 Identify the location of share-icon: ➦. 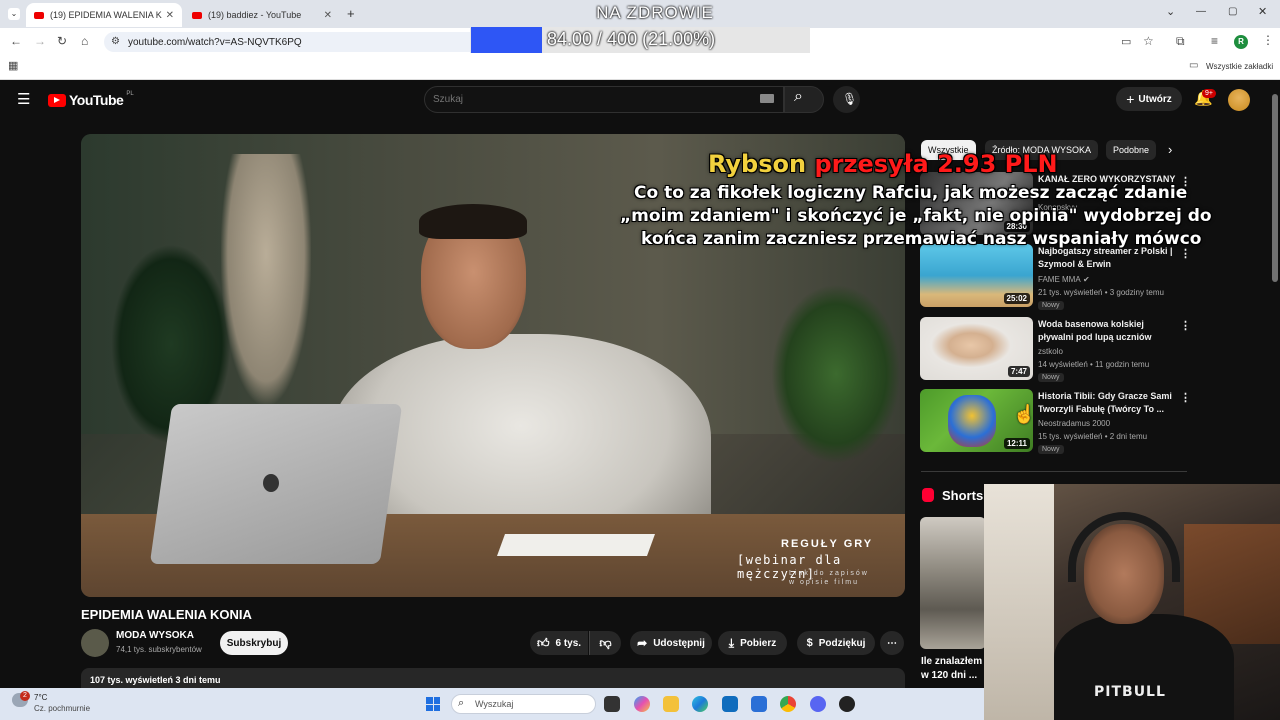
(642, 643).